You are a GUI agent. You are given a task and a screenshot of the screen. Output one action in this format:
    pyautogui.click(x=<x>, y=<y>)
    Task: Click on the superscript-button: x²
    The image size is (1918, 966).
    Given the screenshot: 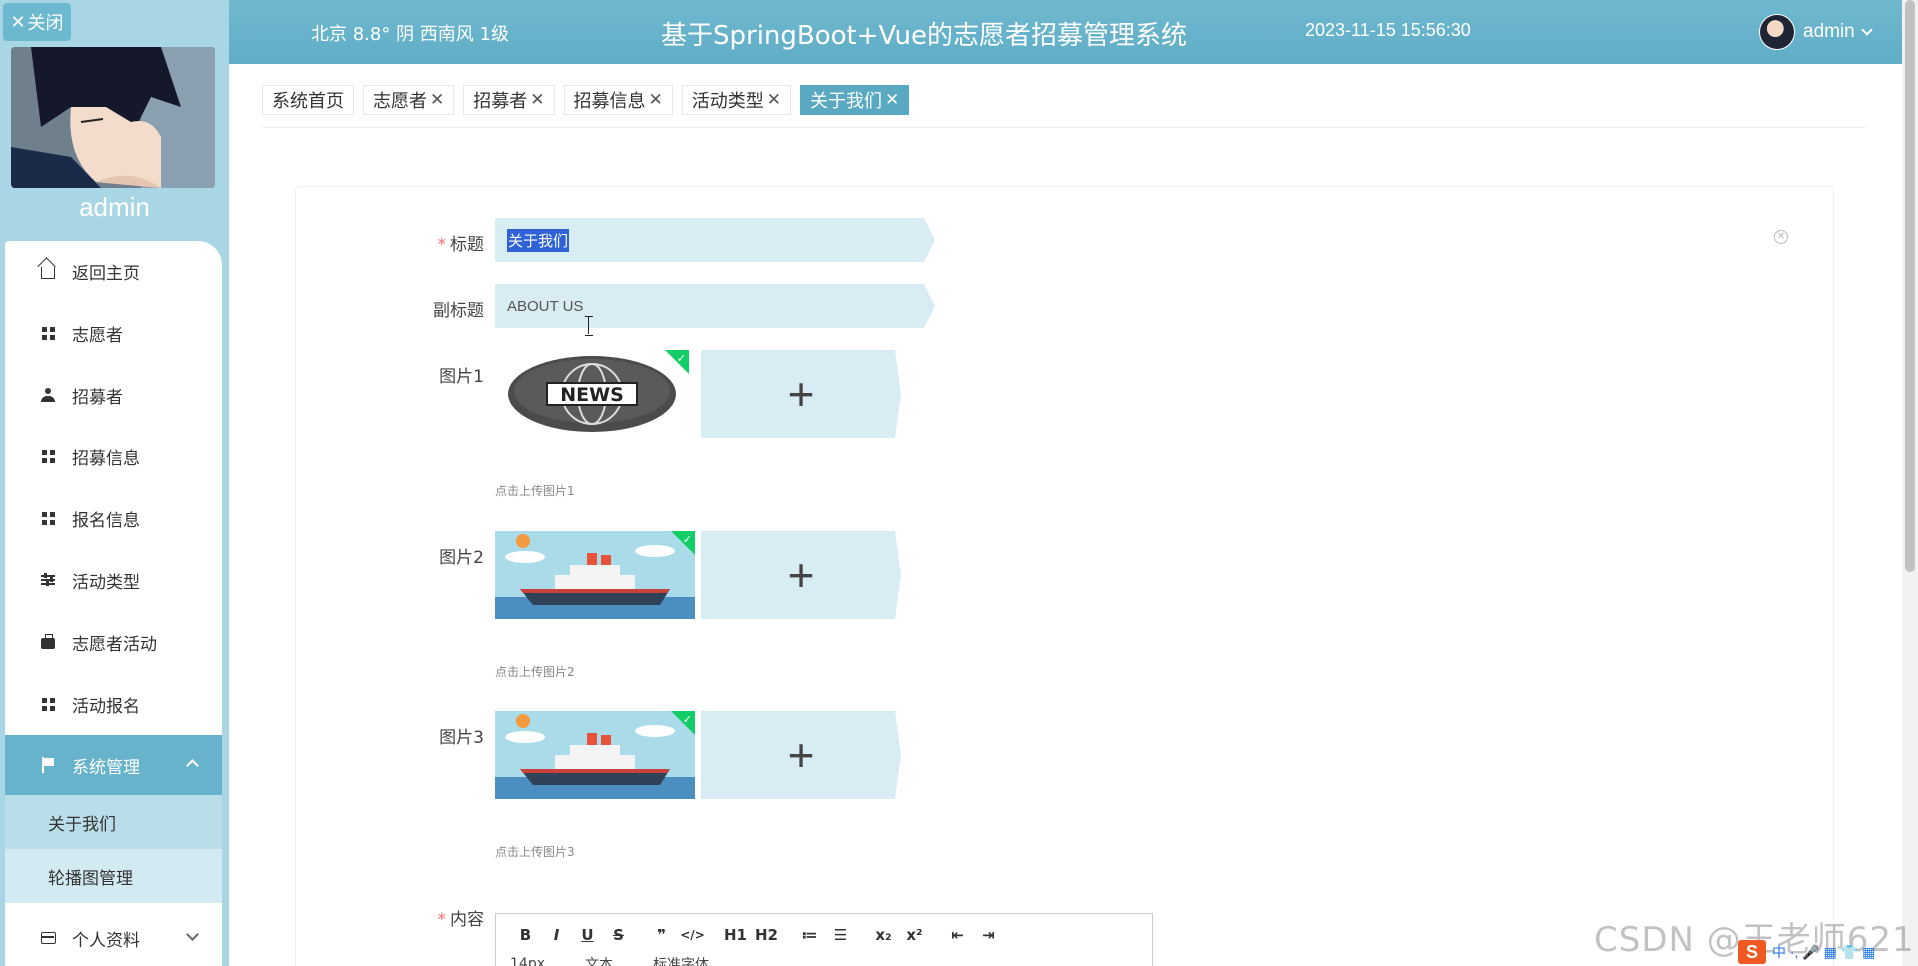 What is the action you would take?
    pyautogui.click(x=914, y=935)
    